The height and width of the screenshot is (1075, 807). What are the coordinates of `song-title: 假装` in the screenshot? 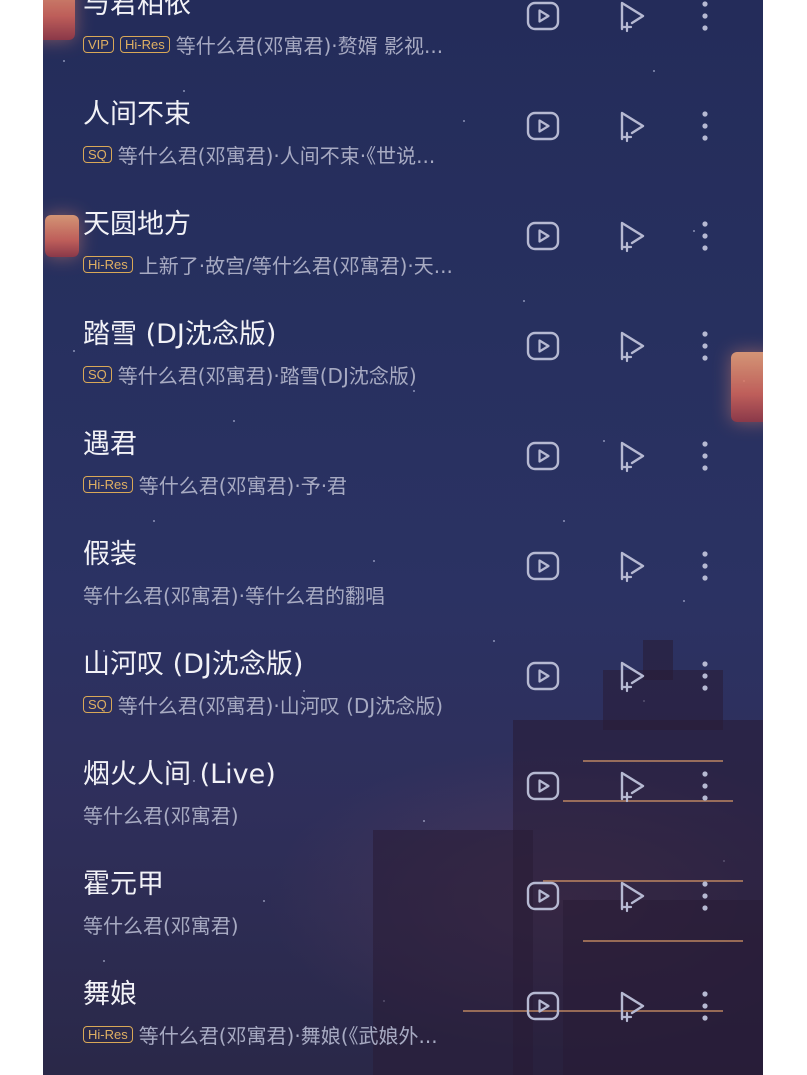 It's located at (110, 554).